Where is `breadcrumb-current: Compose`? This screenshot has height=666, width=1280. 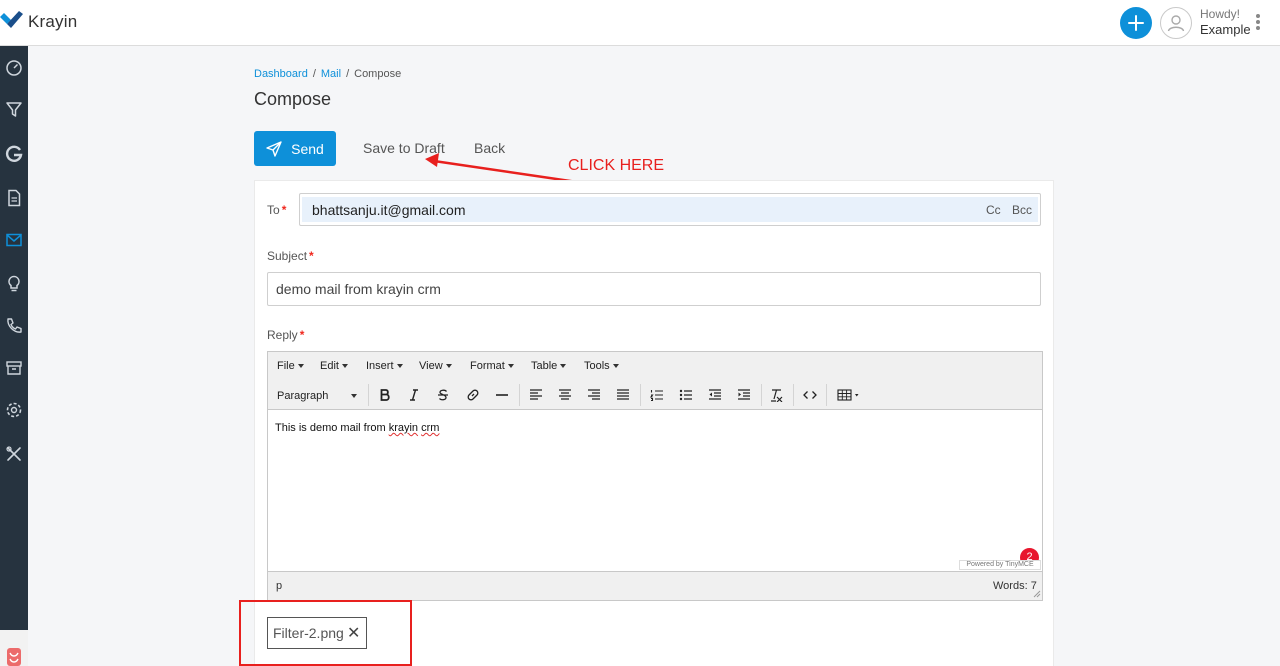
breadcrumb-current: Compose is located at coordinates (378, 74).